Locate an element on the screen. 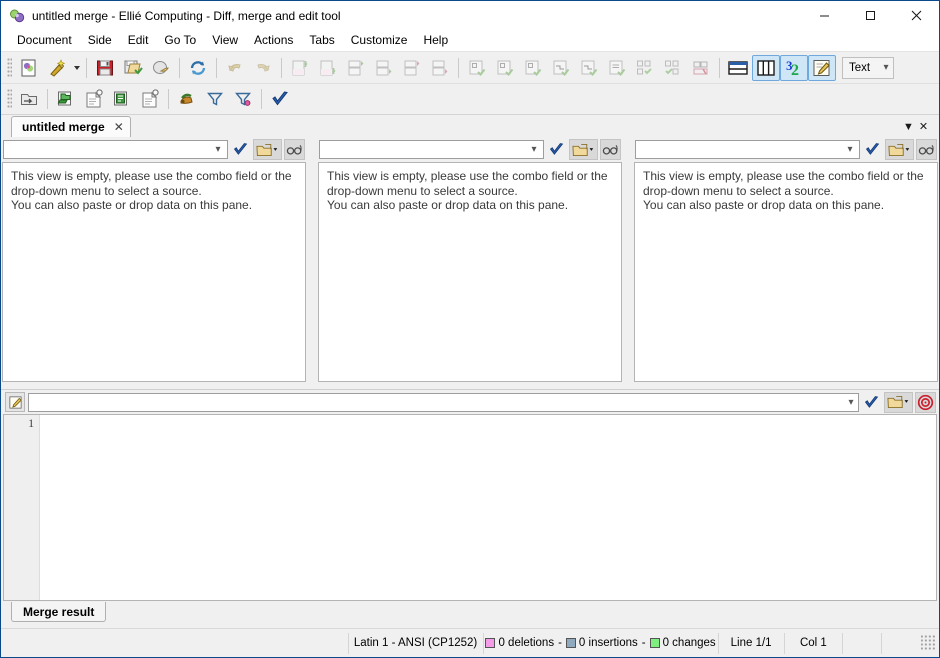  middle-pane-empty-line-2: drop-down menu to select a source. is located at coordinates (422, 190).